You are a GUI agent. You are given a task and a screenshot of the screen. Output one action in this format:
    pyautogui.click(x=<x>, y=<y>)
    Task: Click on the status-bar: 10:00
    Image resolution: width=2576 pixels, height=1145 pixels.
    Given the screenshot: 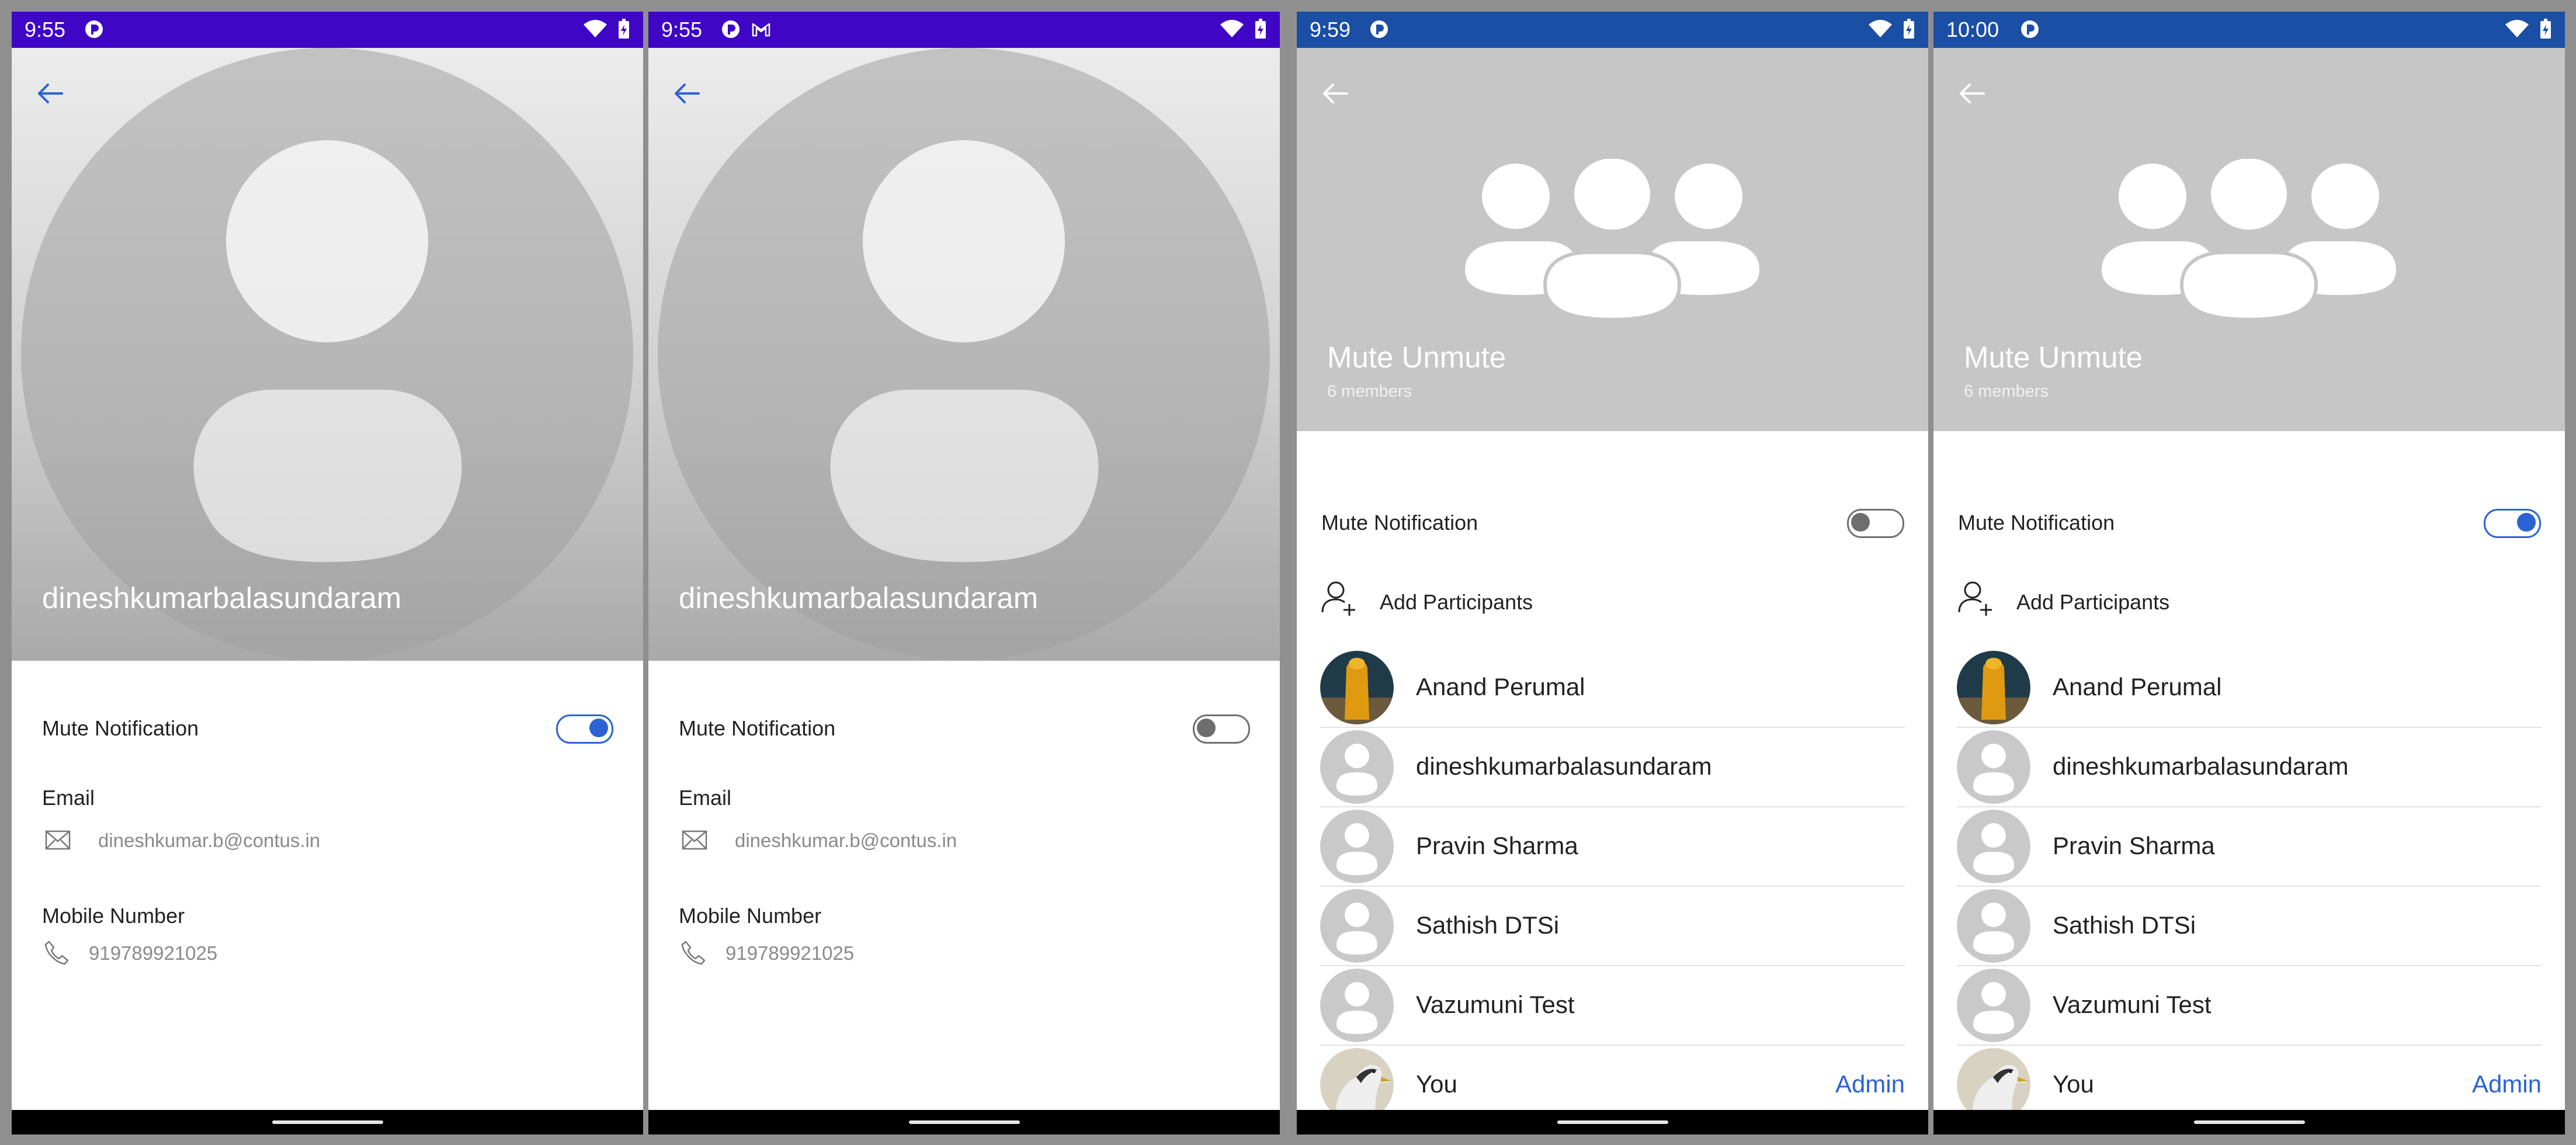 What is the action you would take?
    pyautogui.click(x=2249, y=30)
    